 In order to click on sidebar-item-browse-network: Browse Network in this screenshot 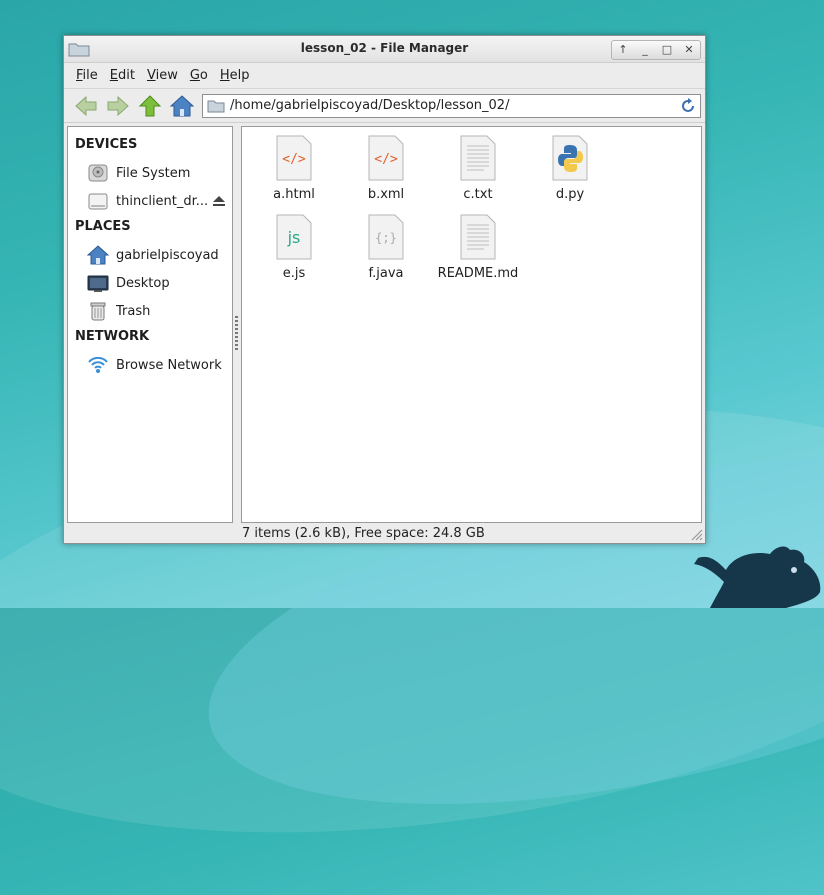, I will do `click(150, 365)`.